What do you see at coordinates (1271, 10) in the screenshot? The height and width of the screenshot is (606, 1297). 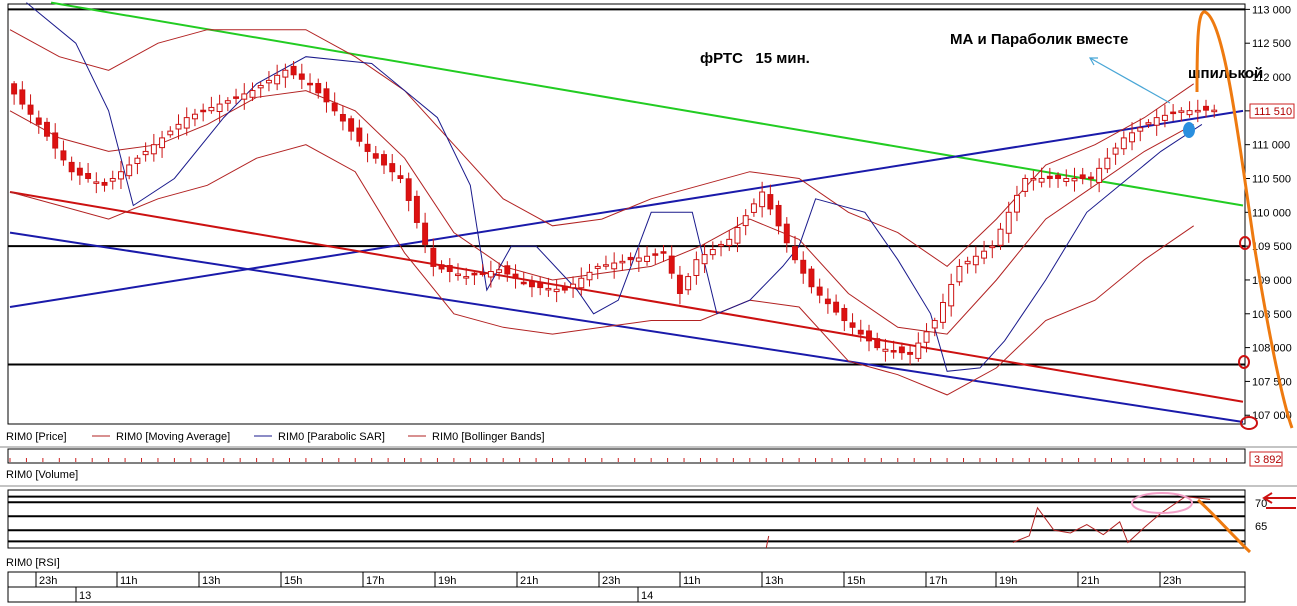 I see `y-tick-label: 113 000` at bounding box center [1271, 10].